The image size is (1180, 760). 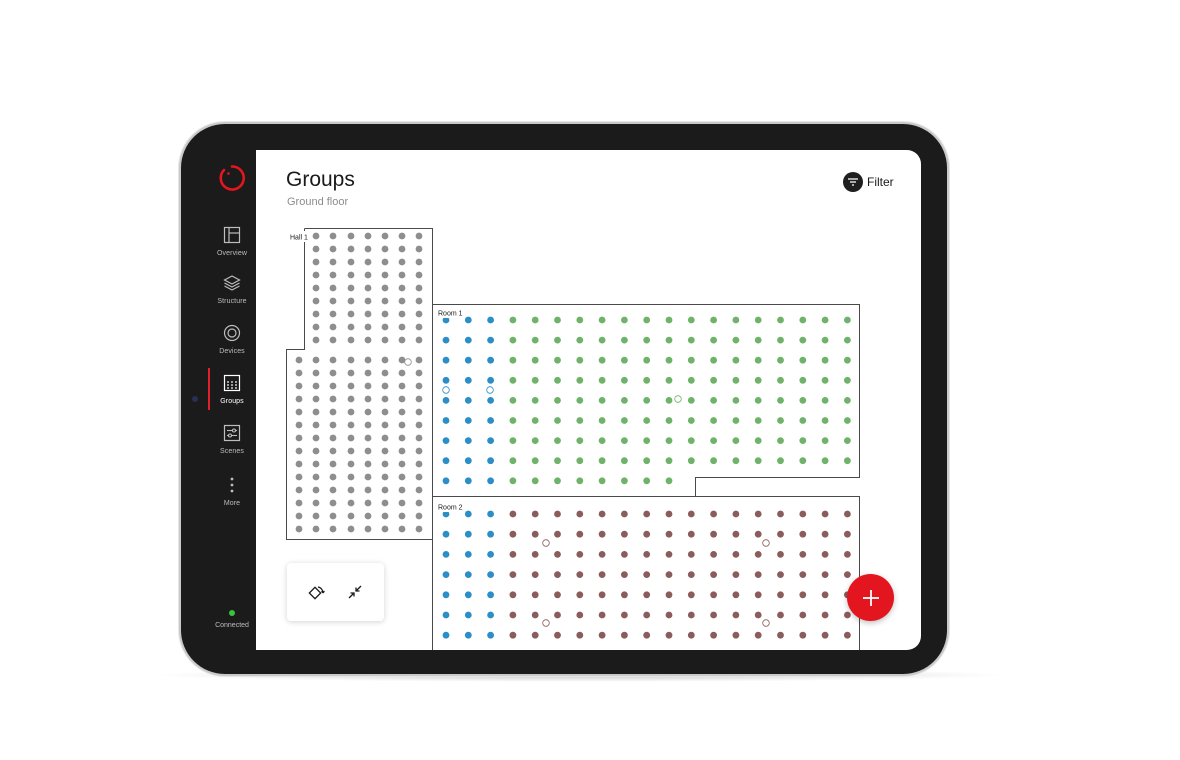 I want to click on add-button, so click(x=870, y=597).